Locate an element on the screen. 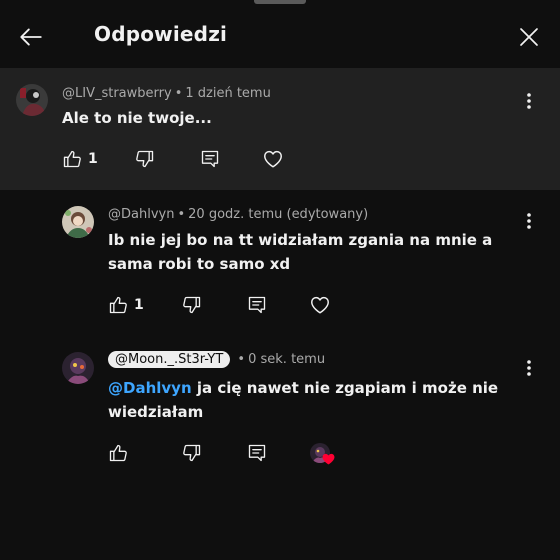 This screenshot has height=560, width=560. back-button is located at coordinates (31, 37).